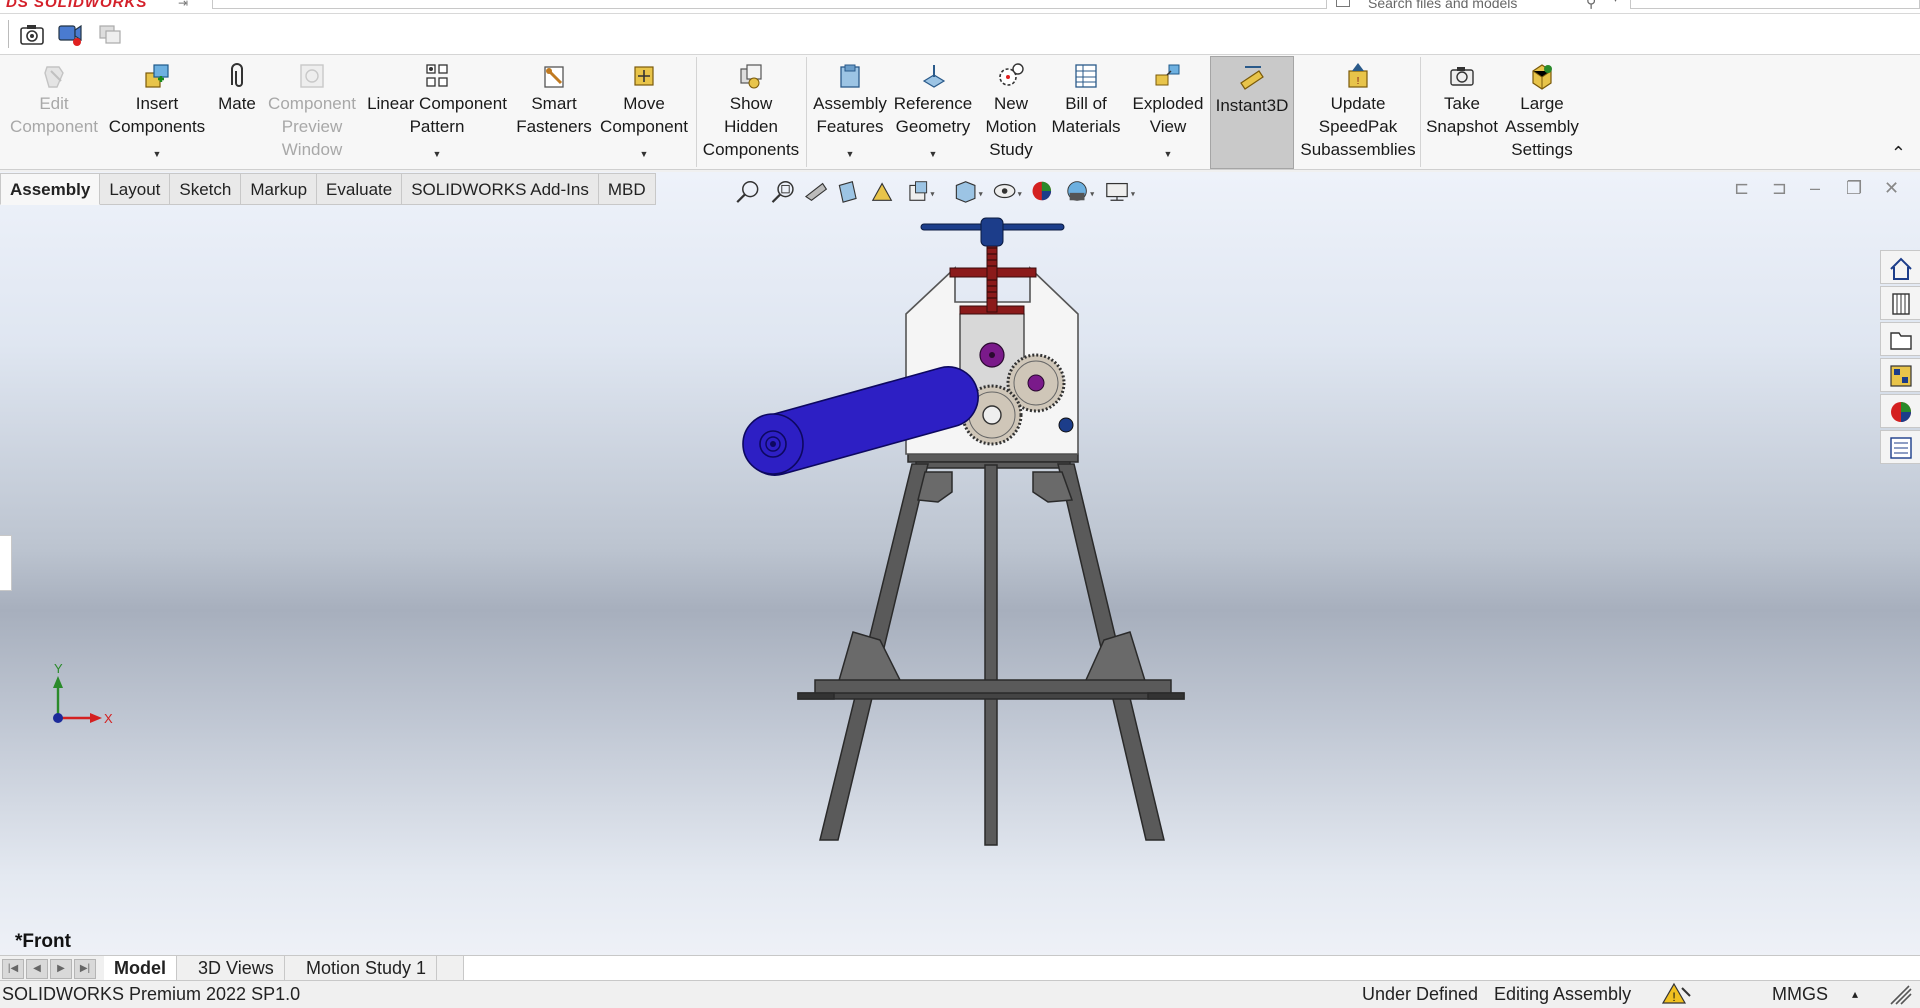 The image size is (1920, 1008). I want to click on tab-motion-study-1: Motion Study 1, so click(367, 968).